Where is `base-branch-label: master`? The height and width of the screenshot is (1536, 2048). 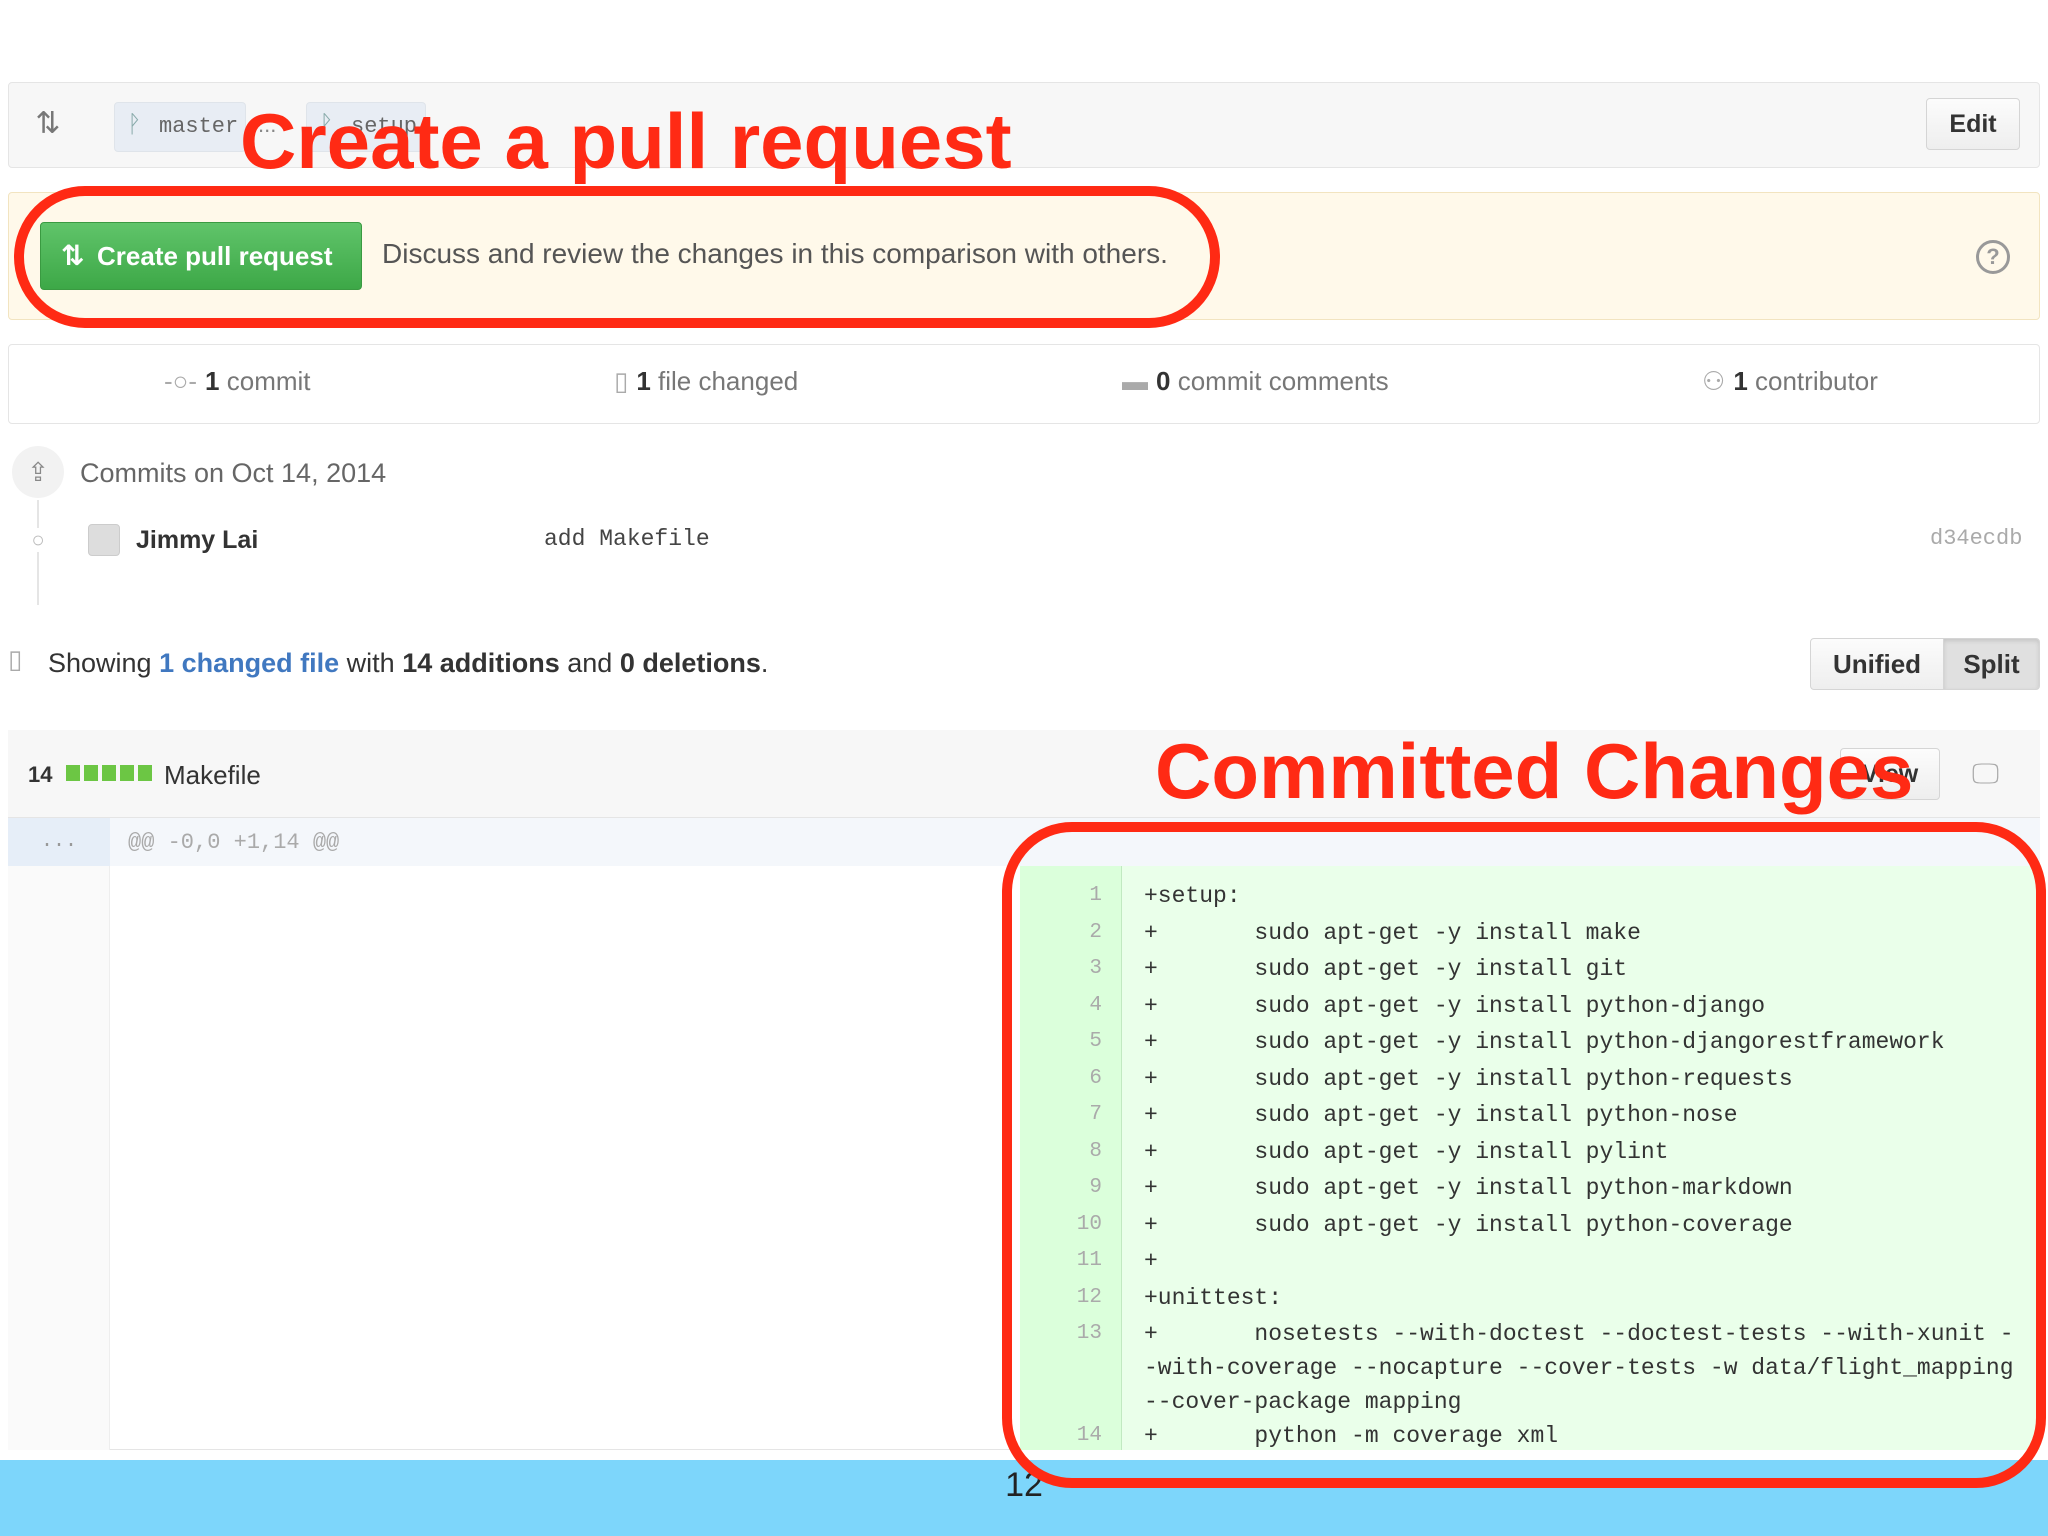
base-branch-label: master is located at coordinates (199, 126).